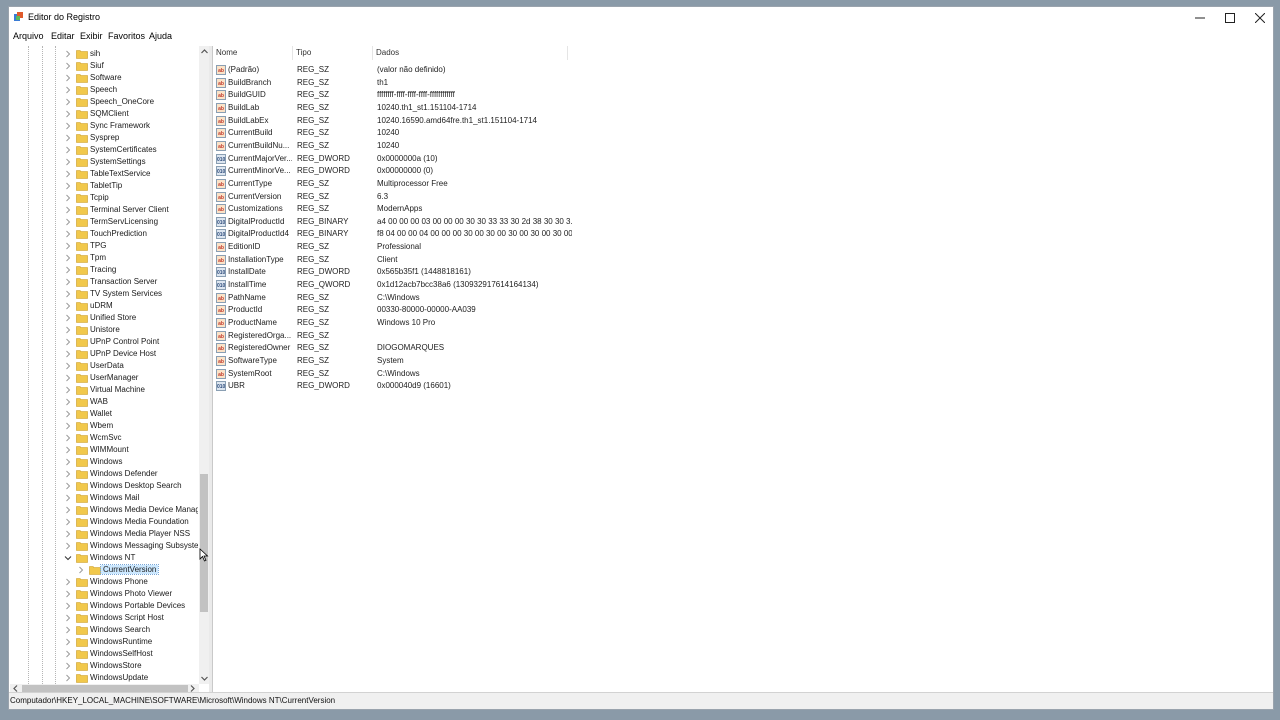 The width and height of the screenshot is (1280, 720). What do you see at coordinates (104, 258) in the screenshot?
I see `tree-item: Tpm` at bounding box center [104, 258].